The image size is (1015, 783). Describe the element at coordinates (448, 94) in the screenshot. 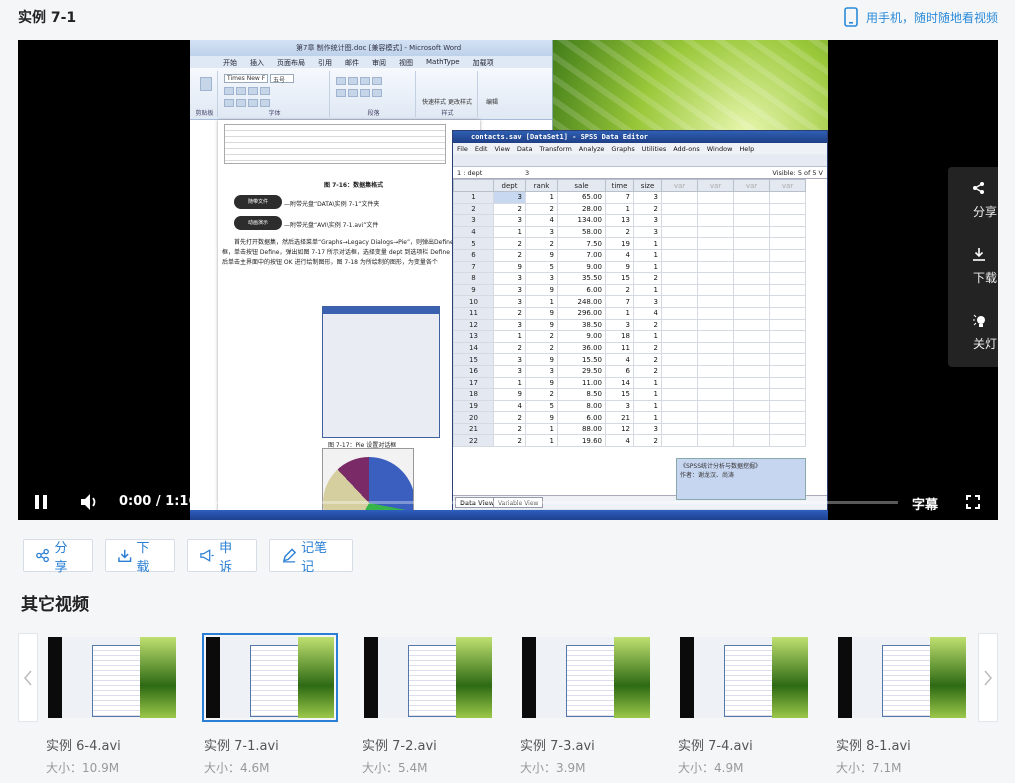

I see `ribbon-group-styles: 快速样式 更改样式 样式` at that location.